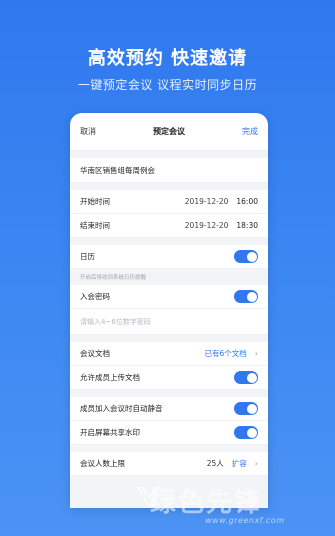 The image size is (335, 536). Describe the element at coordinates (169, 226) in the screenshot. I see `end-time-row: 结束时间 2019-12-20 18:30` at that location.